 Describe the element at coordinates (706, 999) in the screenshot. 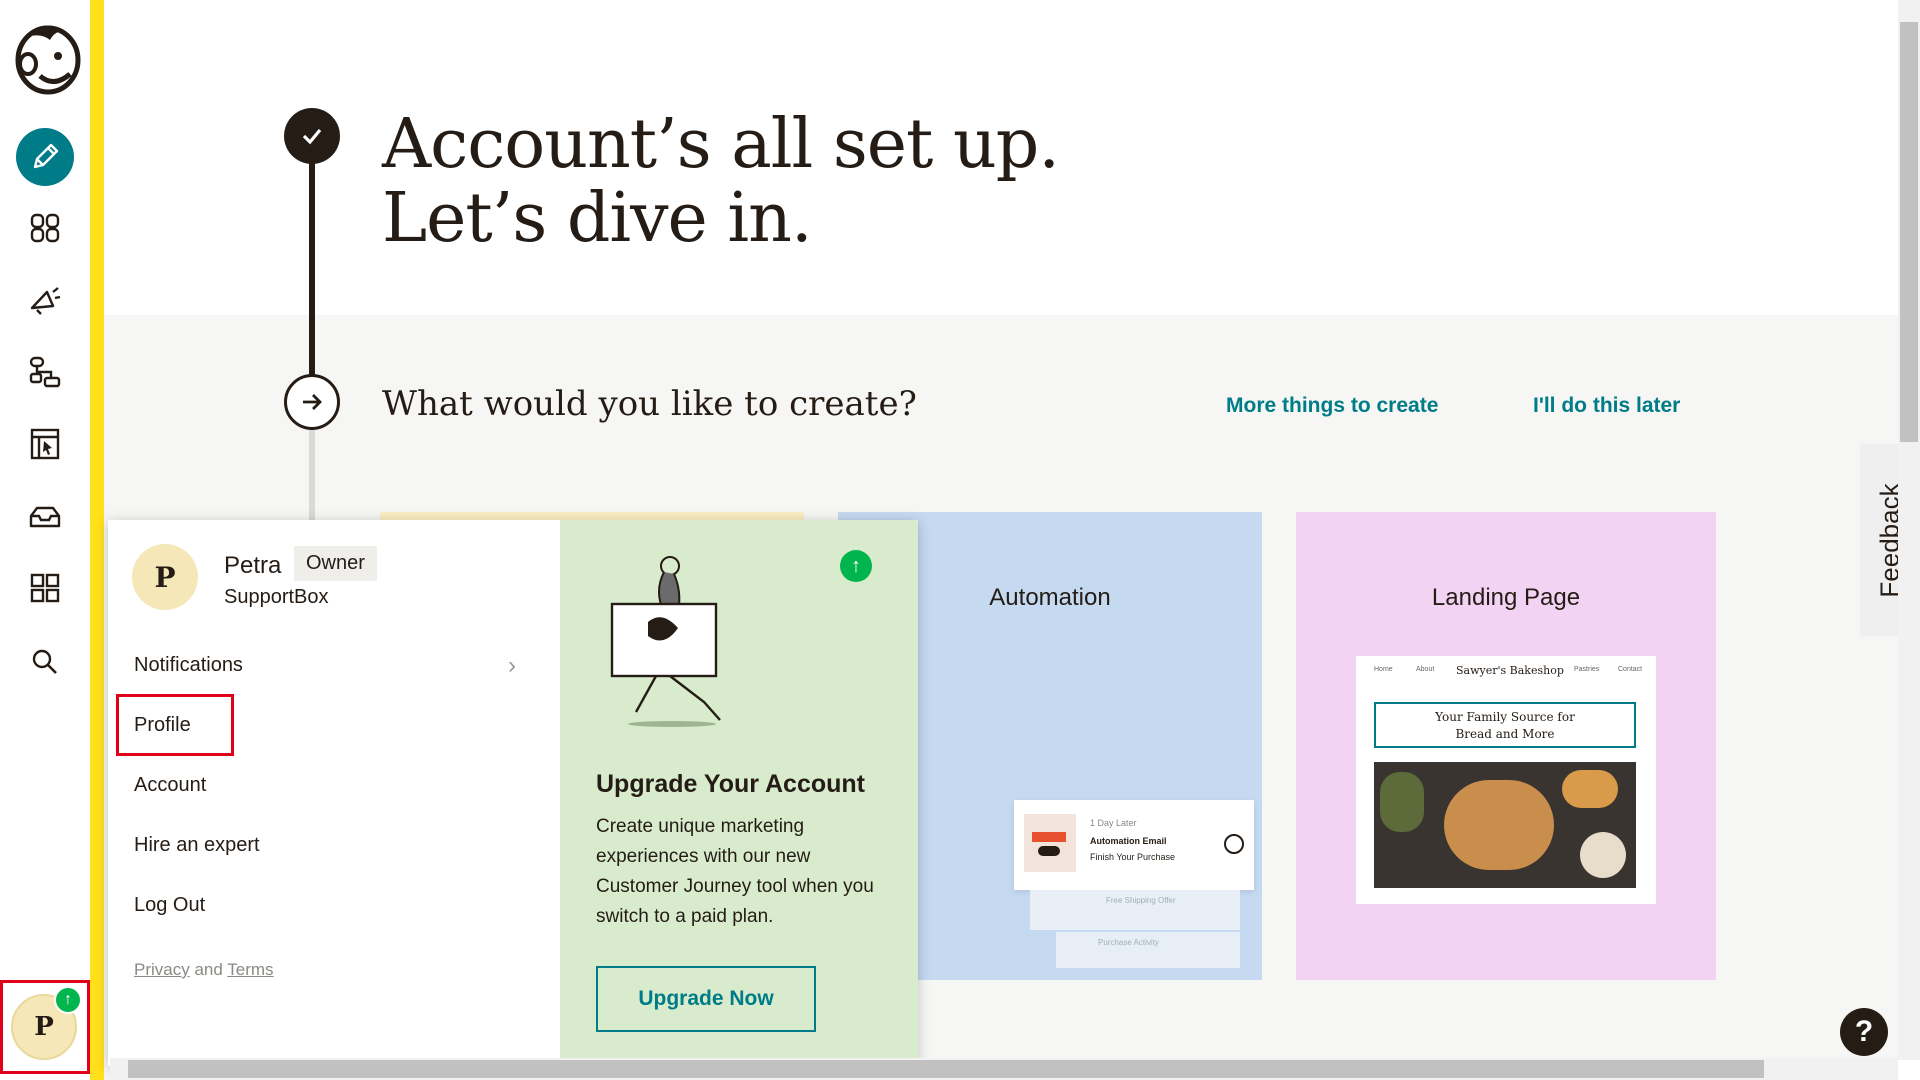

I see `upgrade-now-button: Upgrade Now` at that location.